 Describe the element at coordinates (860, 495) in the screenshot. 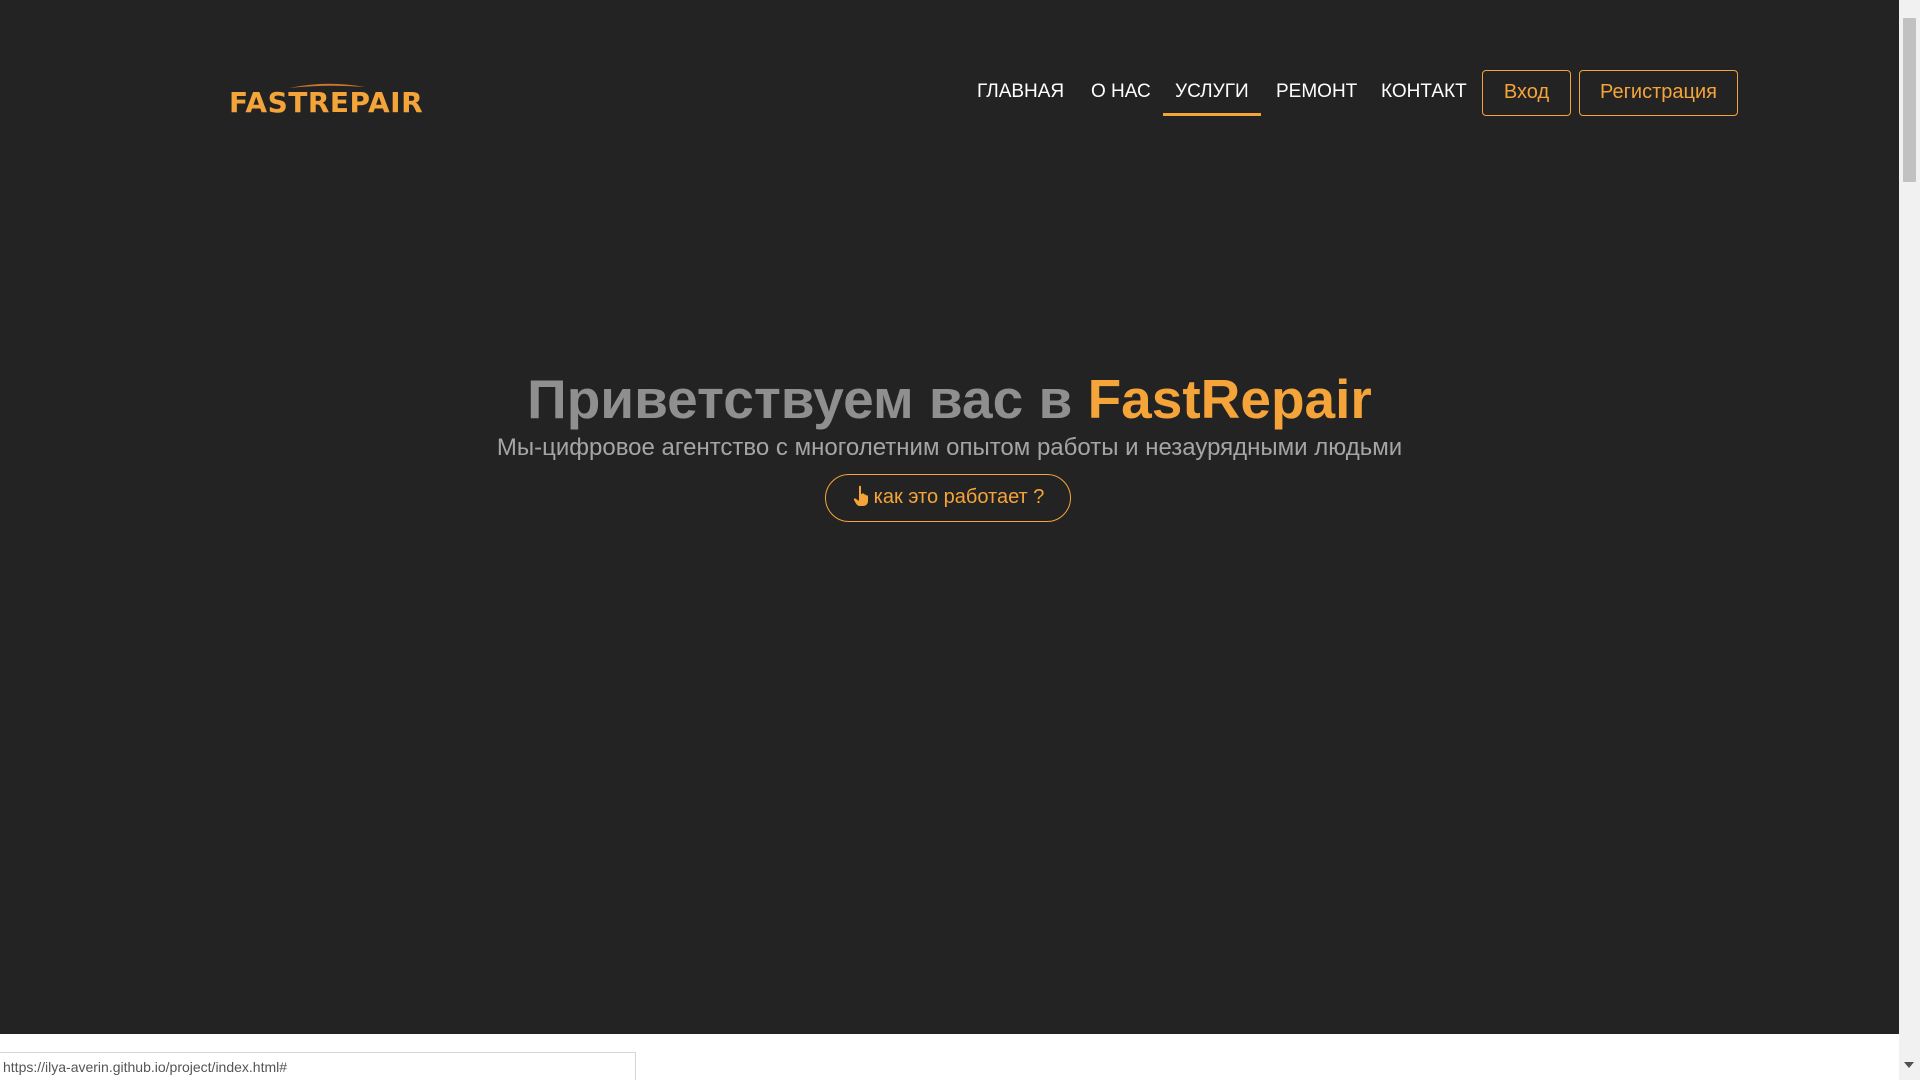

I see `pointing-hand-icon` at that location.